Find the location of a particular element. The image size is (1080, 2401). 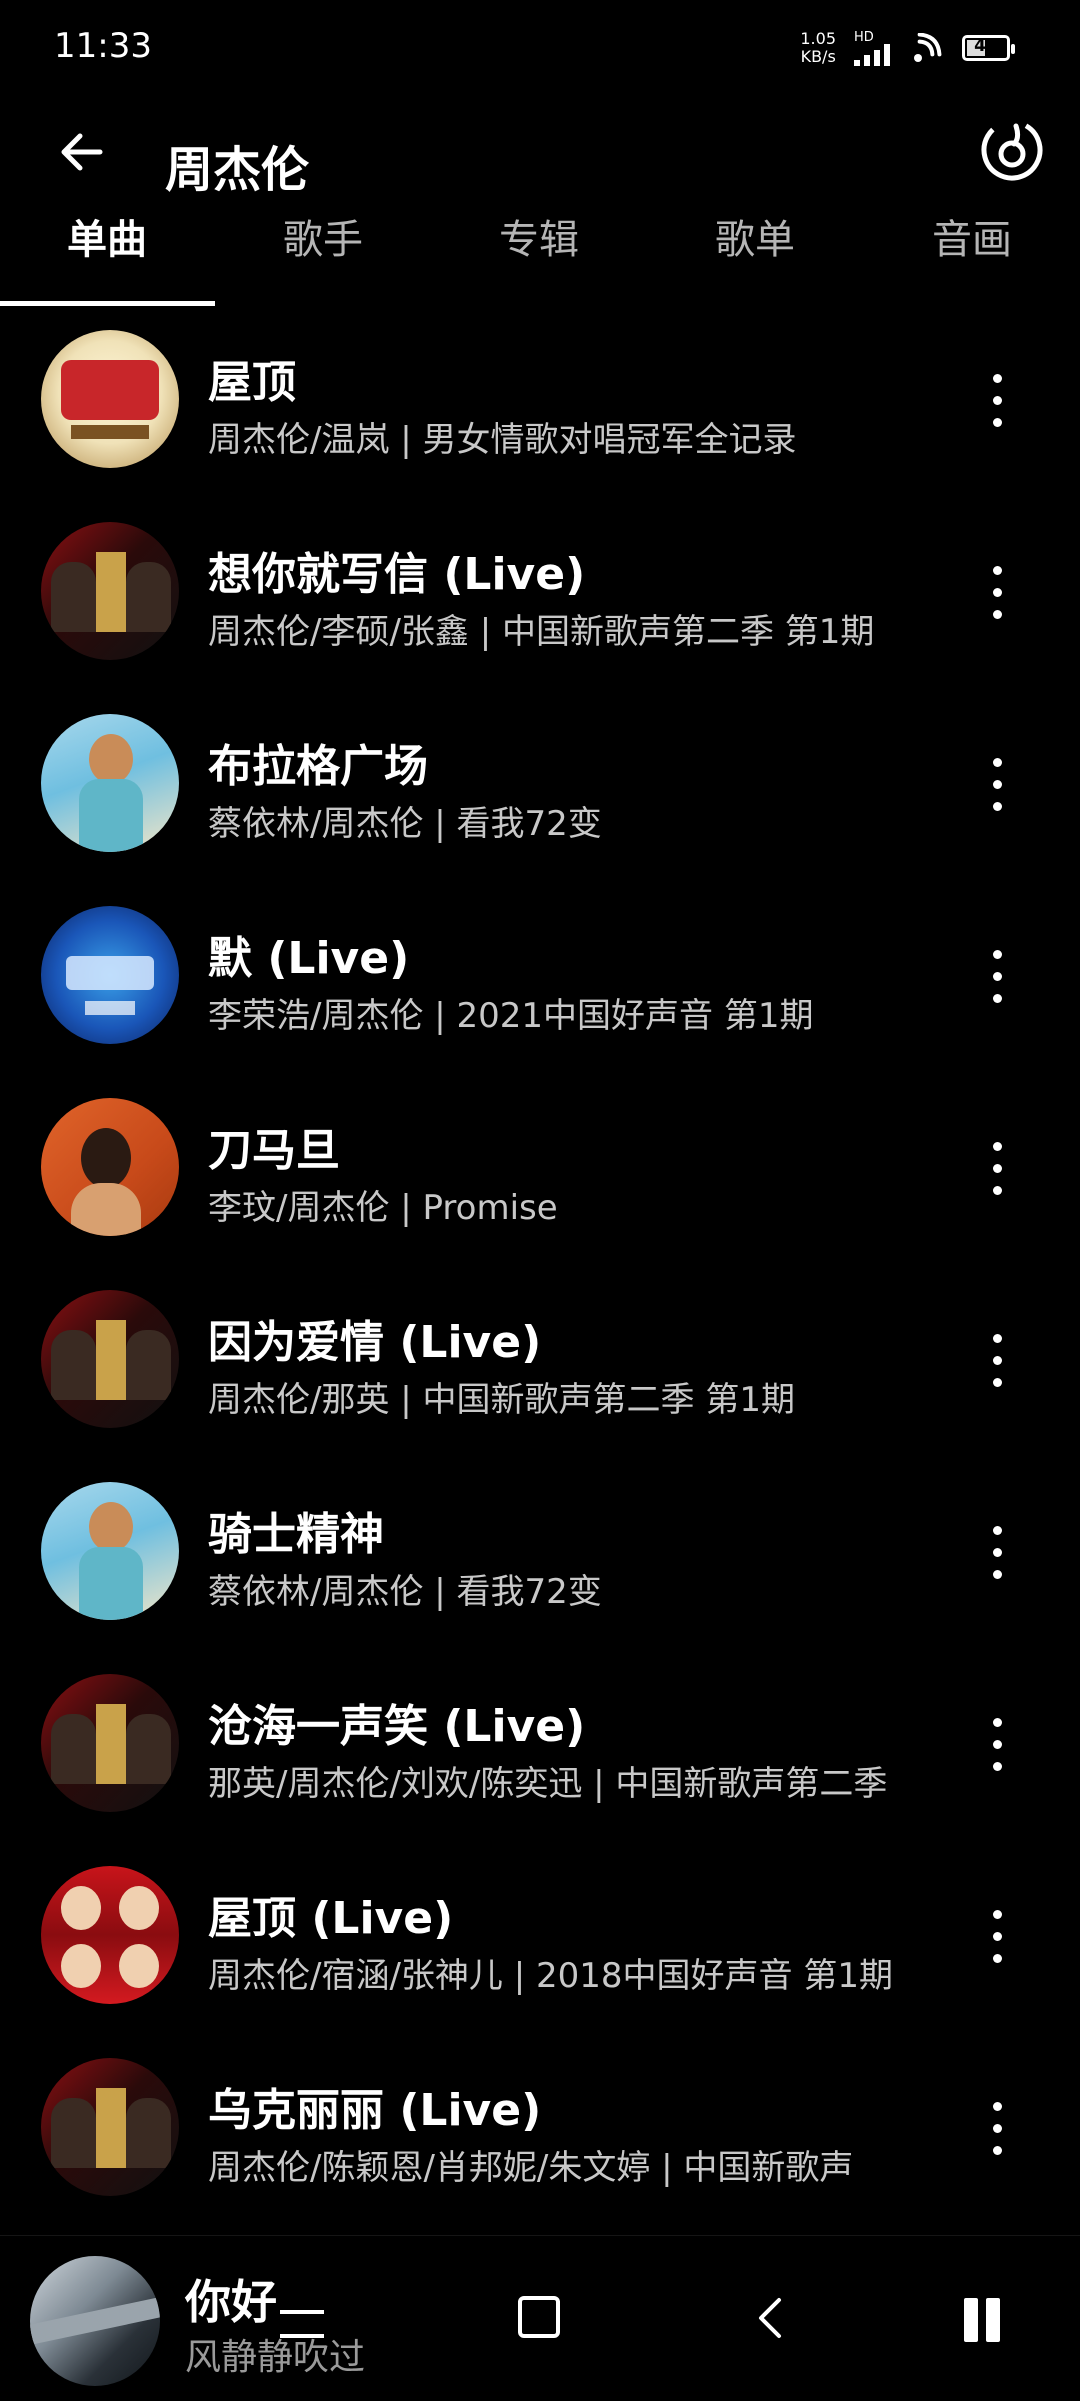

song-subtitle: 周杰伦/李硕/张鑫 | 中国新歌声第二季 第1期 is located at coordinates (541, 632).